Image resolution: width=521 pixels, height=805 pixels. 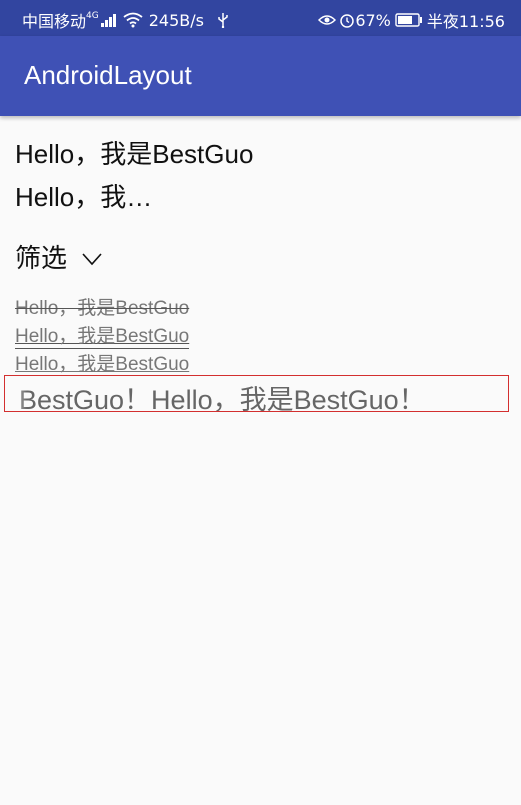 I want to click on filter-label: 筛选, so click(x=41, y=258).